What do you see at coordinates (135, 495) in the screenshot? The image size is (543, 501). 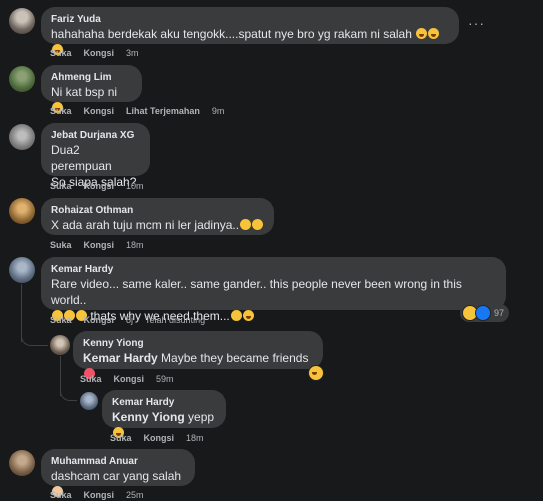 I see `timestamp: 25m` at bounding box center [135, 495].